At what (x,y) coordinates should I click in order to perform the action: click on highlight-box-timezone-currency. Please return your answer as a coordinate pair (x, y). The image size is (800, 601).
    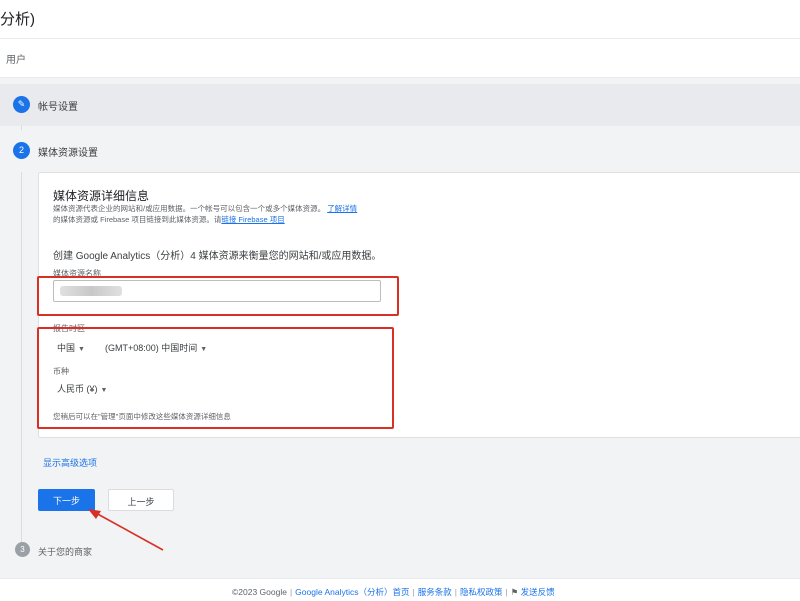
    Looking at the image, I should click on (215, 378).